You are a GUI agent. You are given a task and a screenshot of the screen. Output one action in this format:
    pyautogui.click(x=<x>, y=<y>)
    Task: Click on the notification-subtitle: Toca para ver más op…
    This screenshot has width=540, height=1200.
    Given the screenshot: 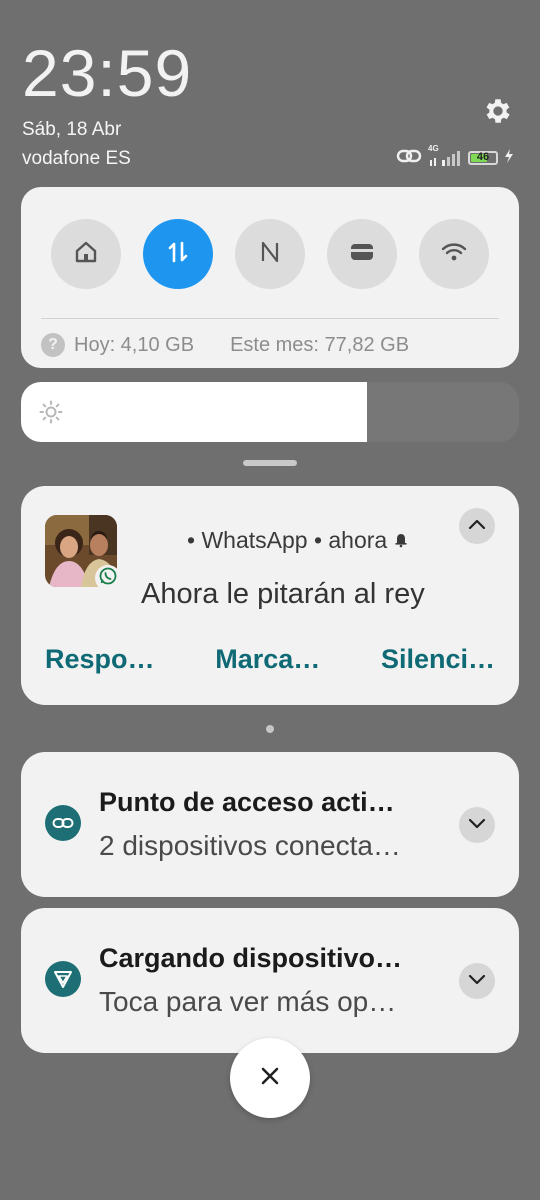 What is the action you would take?
    pyautogui.click(x=248, y=1001)
    